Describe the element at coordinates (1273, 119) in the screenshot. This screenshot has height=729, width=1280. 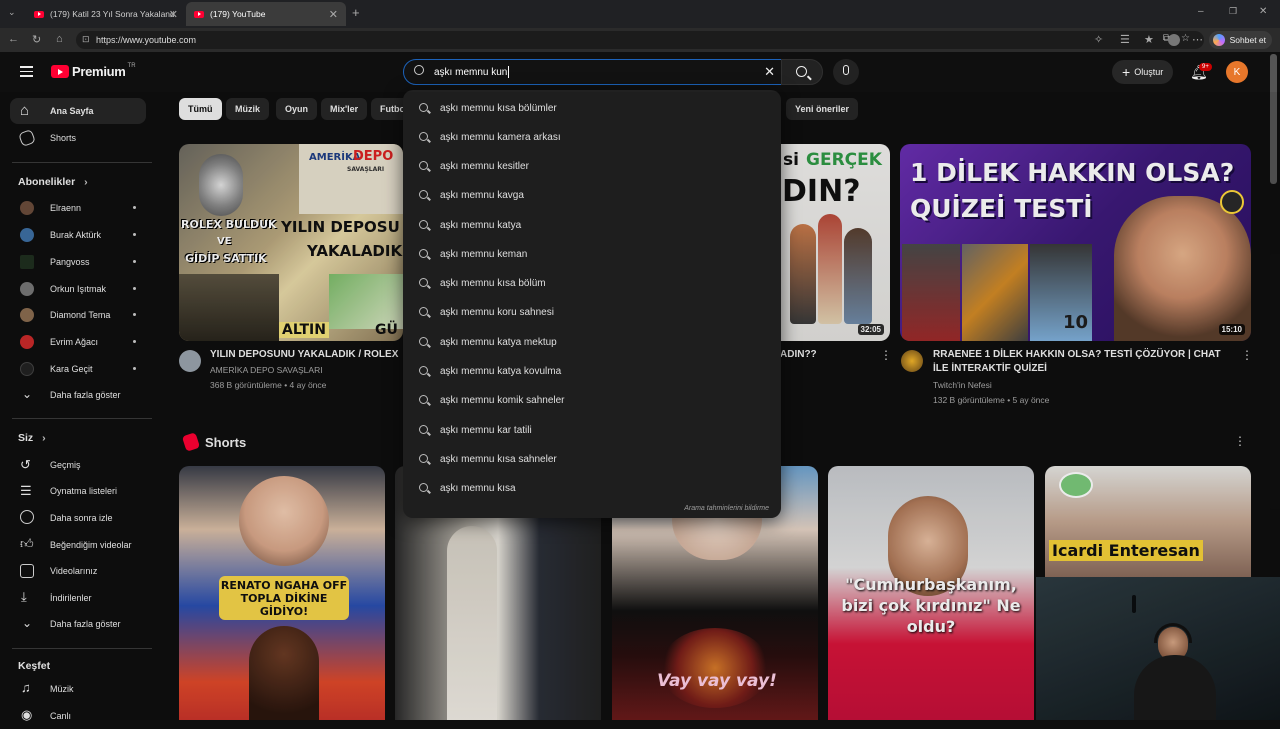
I see `page-scrollbar` at that location.